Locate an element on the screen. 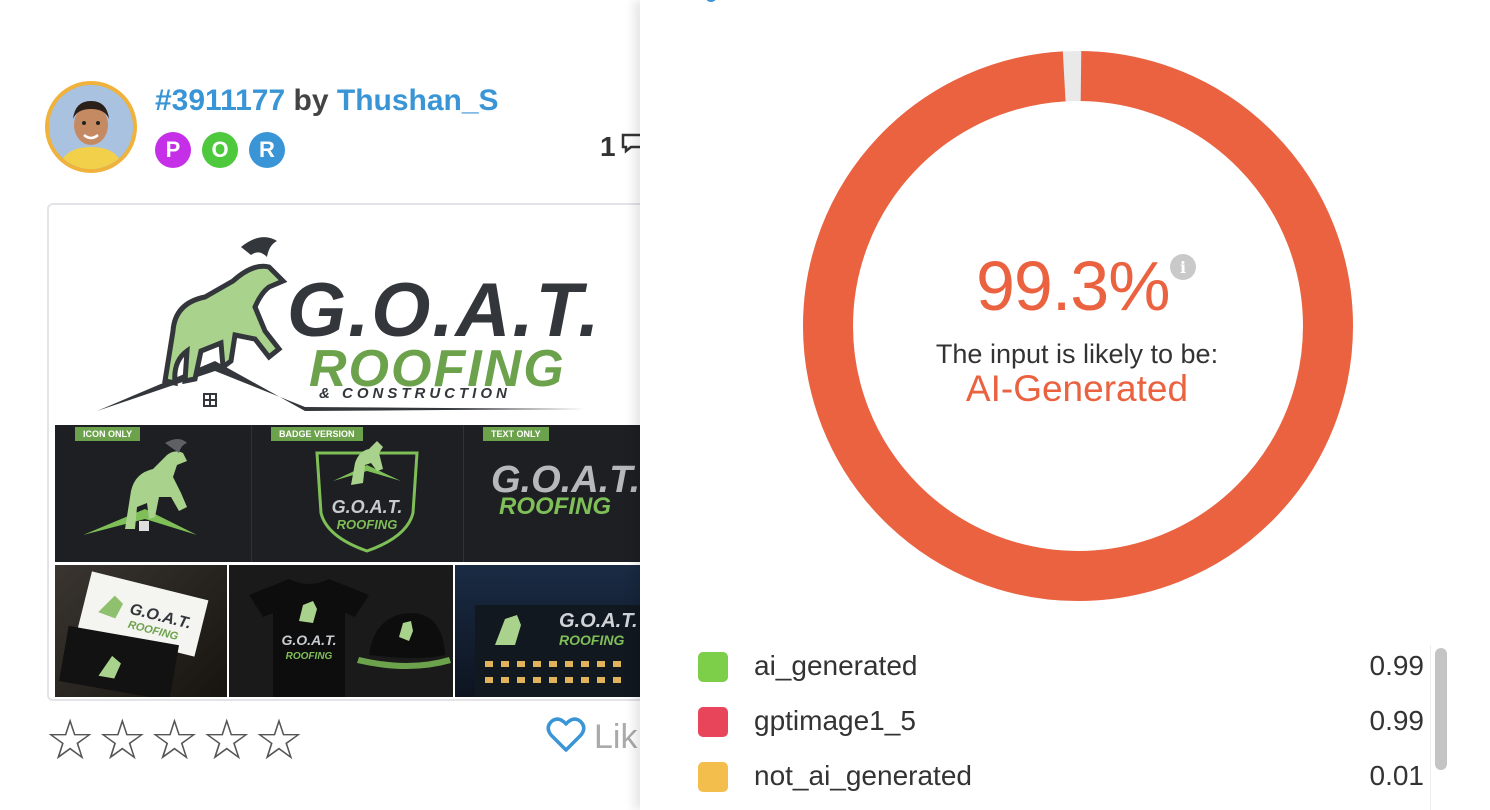  legend-label: not_ai_generated is located at coordinates (863, 775).